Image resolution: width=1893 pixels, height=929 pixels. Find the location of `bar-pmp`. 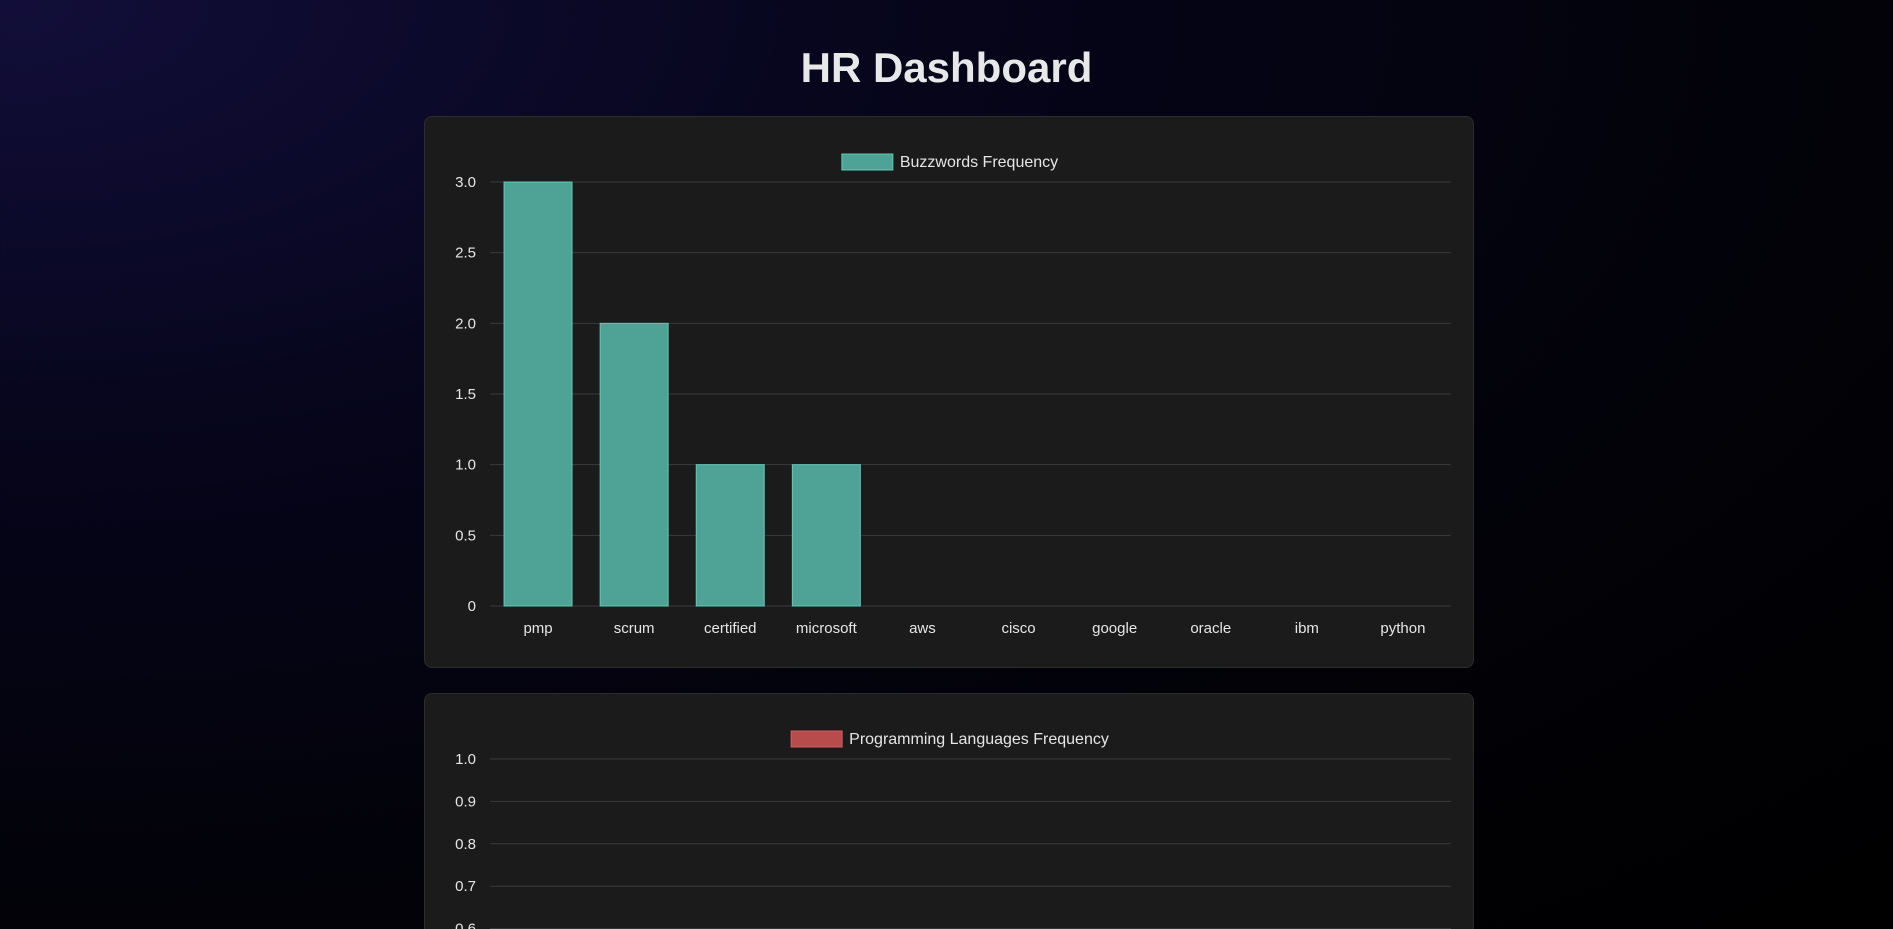

bar-pmp is located at coordinates (538, 394).